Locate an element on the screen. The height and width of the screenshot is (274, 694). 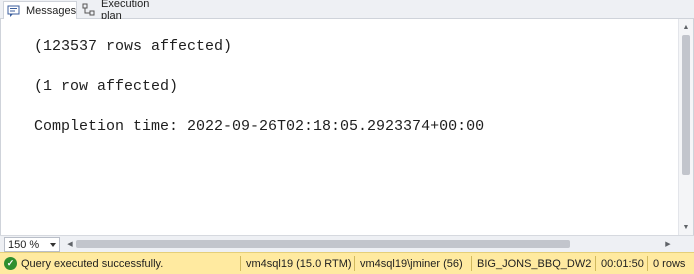
messages-icon is located at coordinates (14, 11).